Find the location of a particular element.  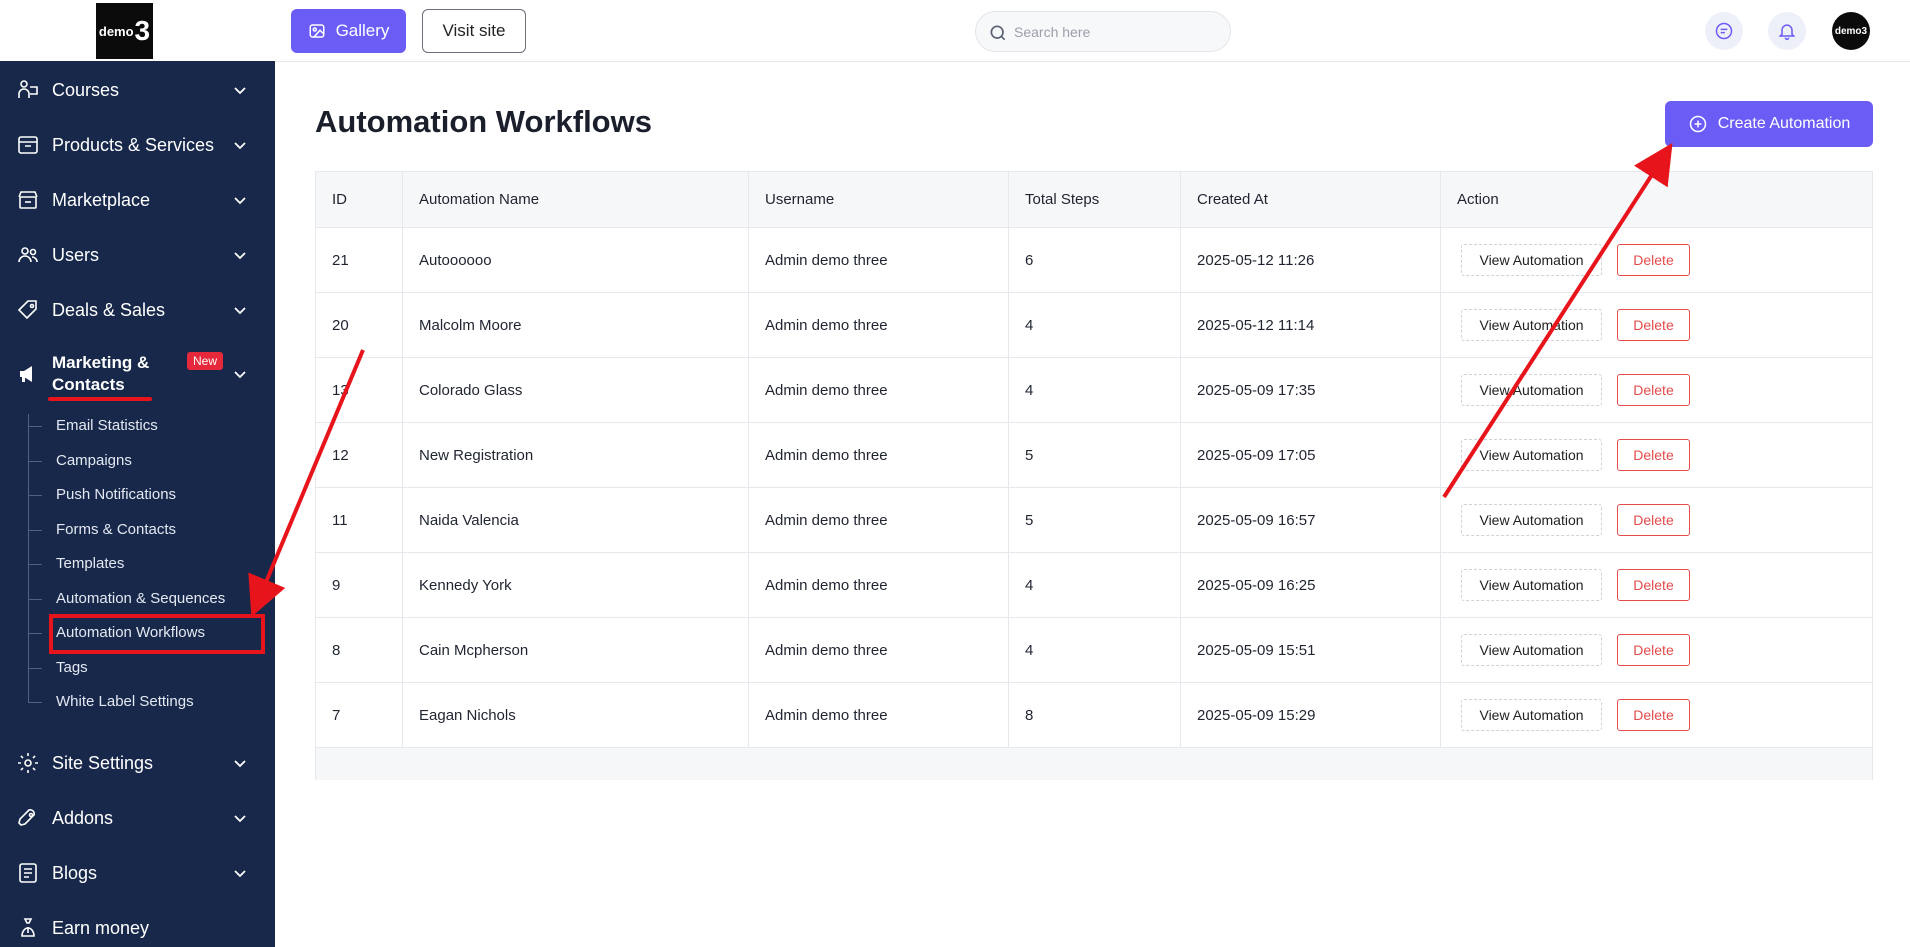

chat-button is located at coordinates (1724, 31).